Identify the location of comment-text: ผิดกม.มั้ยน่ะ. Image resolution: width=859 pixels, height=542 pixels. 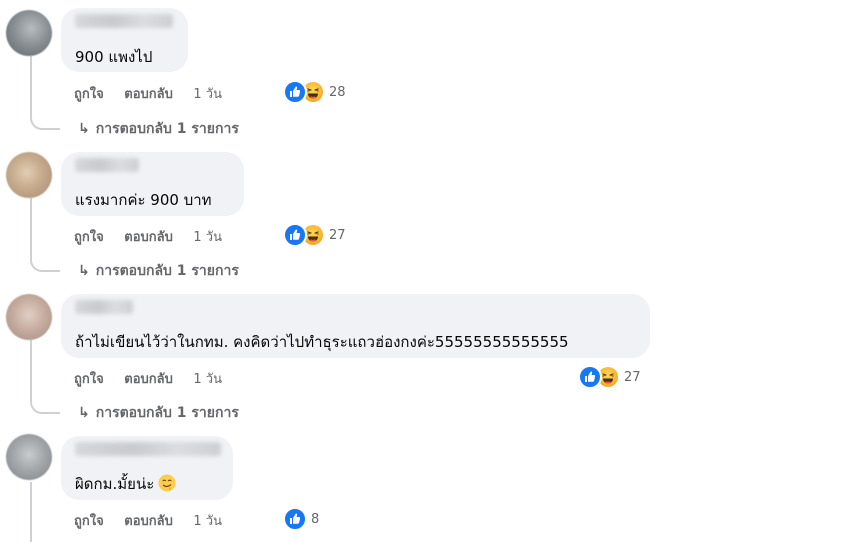
(125, 484).